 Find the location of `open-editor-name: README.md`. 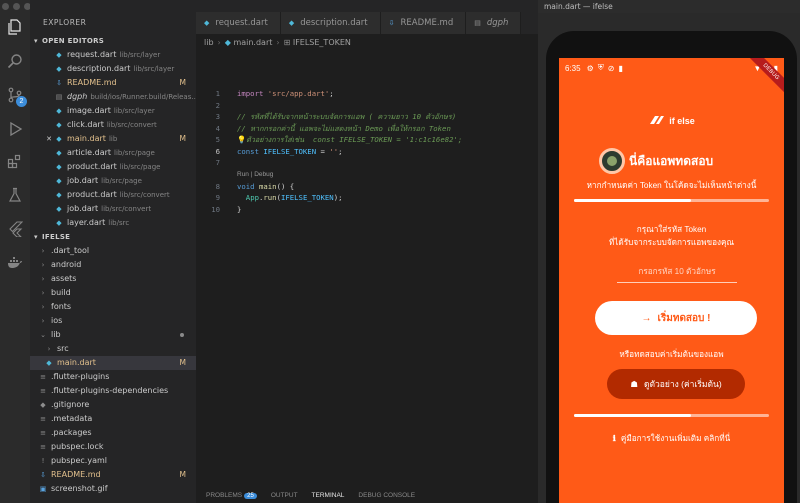

open-editor-name: README.md is located at coordinates (92, 82).